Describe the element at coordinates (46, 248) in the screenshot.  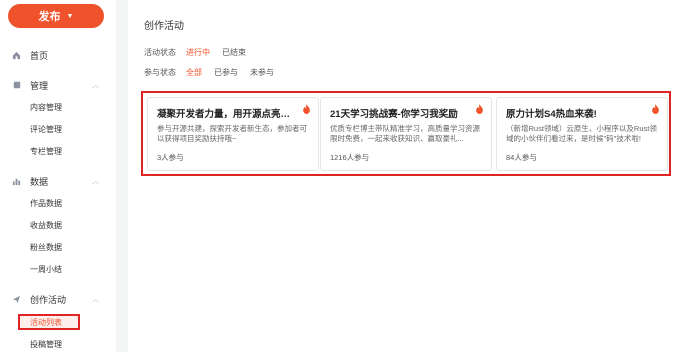
I see `sidebar-item-fans-data: 粉丝数据` at that location.